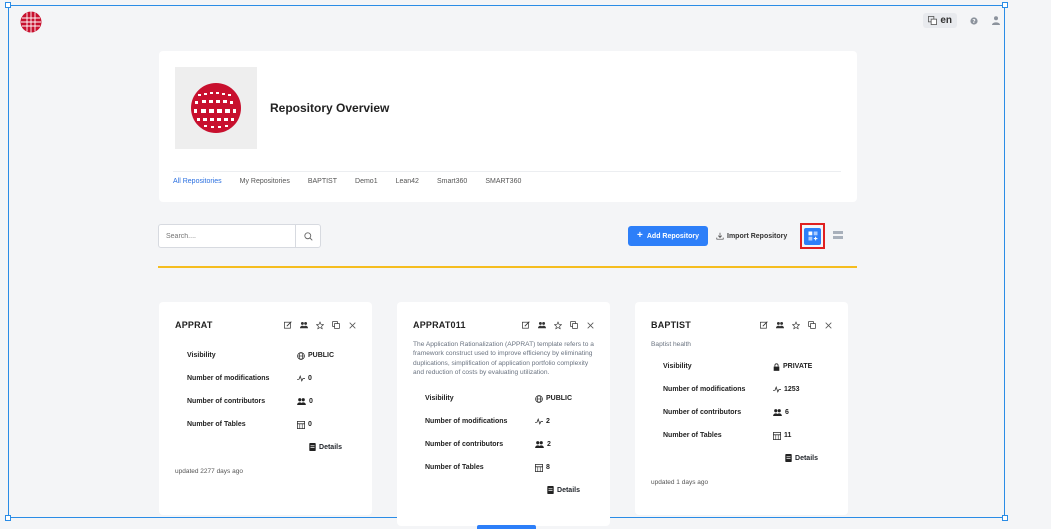 Image resolution: width=1051 pixels, height=529 pixels. What do you see at coordinates (209, 471) in the screenshot?
I see `updated-text: updated 2277 days ago` at bounding box center [209, 471].